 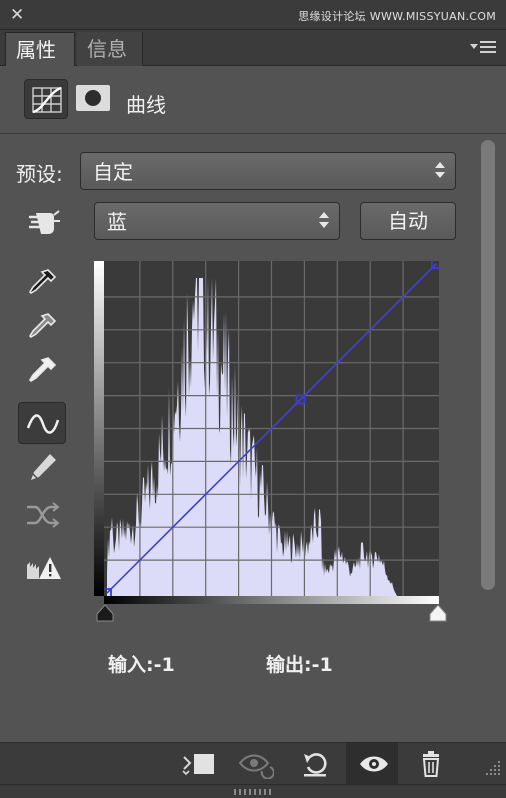 What do you see at coordinates (372, 764) in the screenshot?
I see `visibility-eye-icon` at bounding box center [372, 764].